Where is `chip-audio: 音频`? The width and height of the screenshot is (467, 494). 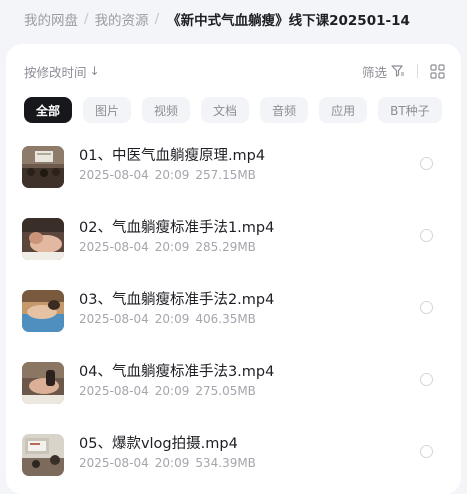 chip-audio: 音频 is located at coordinates (284, 110).